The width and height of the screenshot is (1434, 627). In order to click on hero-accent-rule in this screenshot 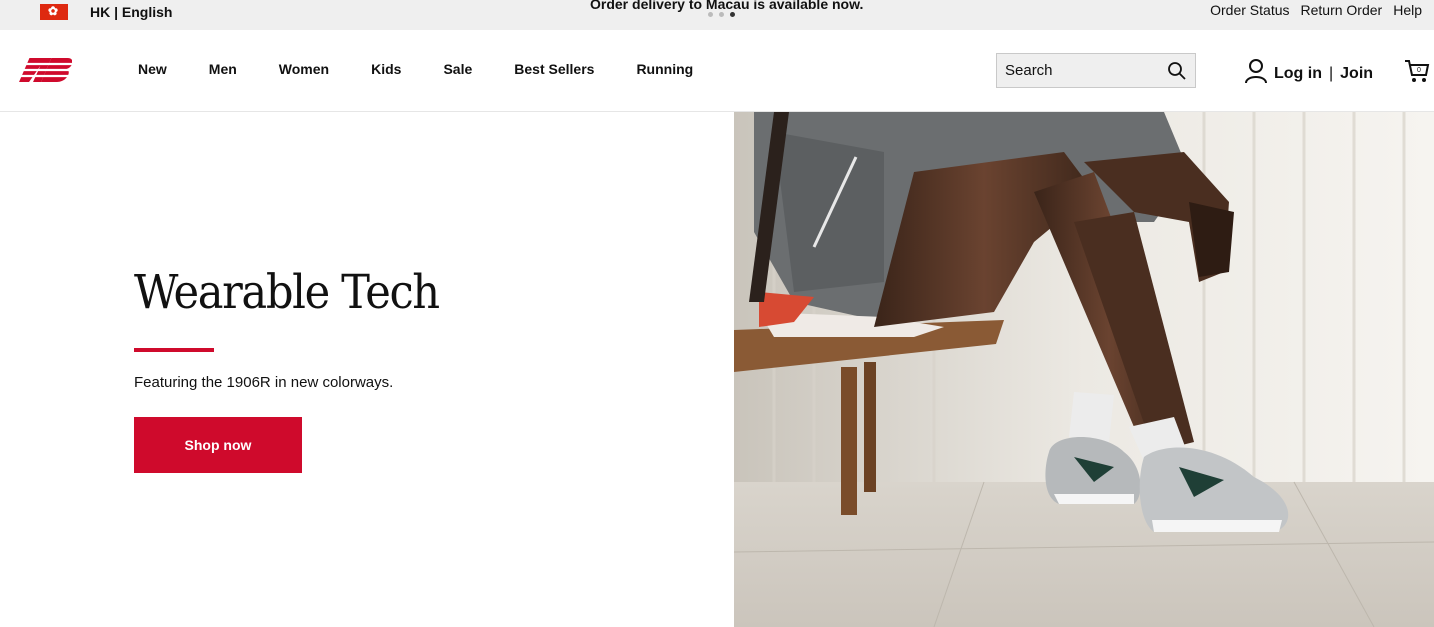, I will do `click(174, 350)`.